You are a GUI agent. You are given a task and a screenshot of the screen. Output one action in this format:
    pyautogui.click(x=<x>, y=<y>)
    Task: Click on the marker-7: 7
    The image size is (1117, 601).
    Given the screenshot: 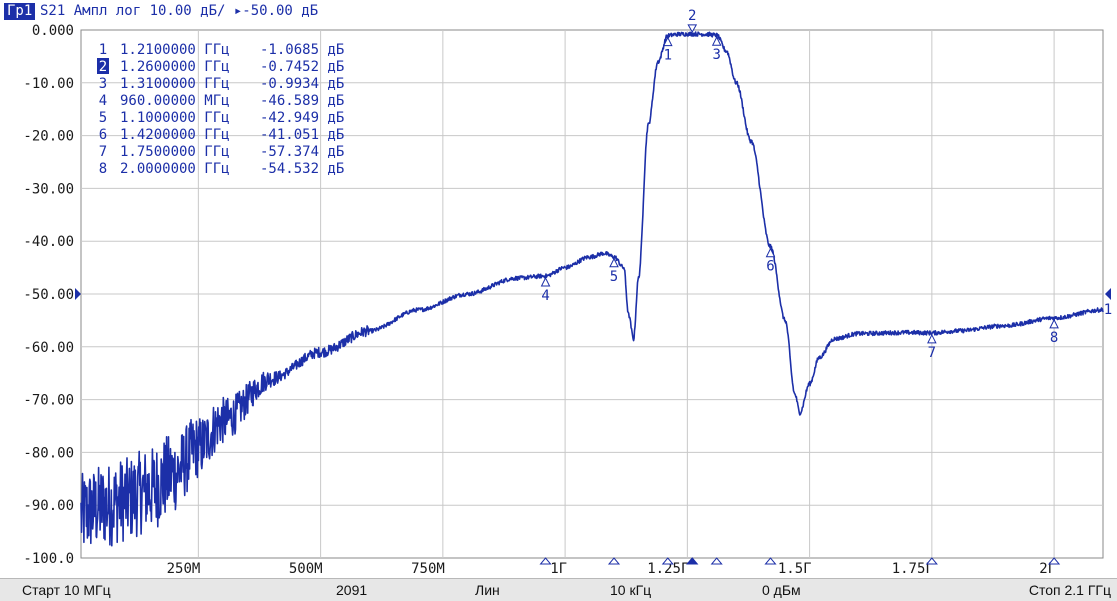 What is the action you would take?
    pyautogui.click(x=932, y=347)
    